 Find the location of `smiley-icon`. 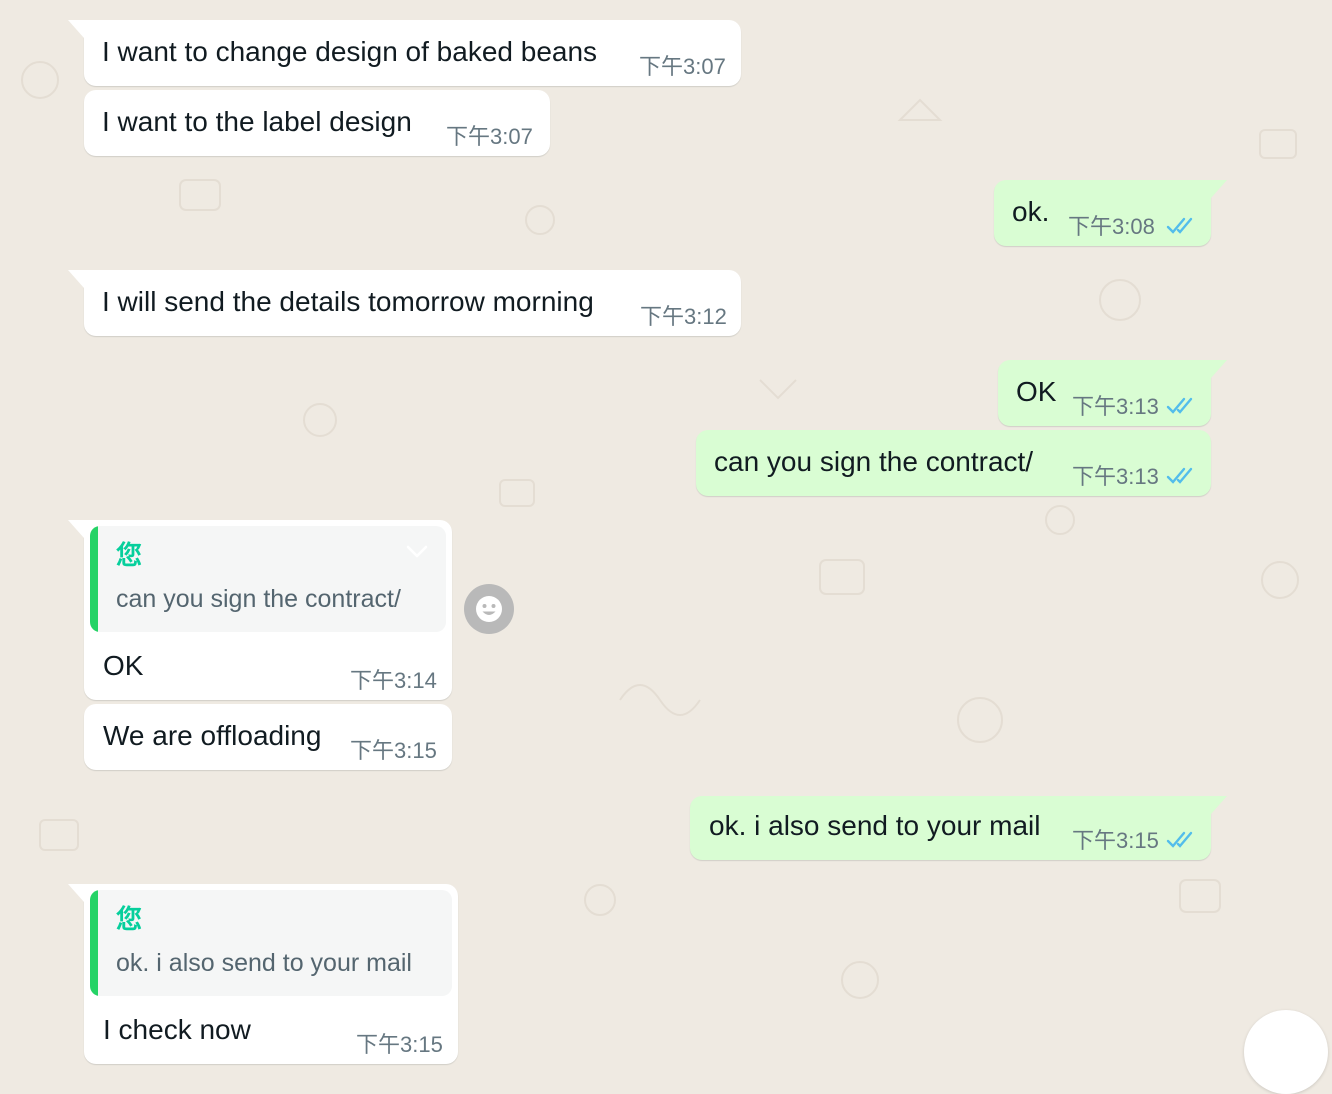

smiley-icon is located at coordinates (489, 609).